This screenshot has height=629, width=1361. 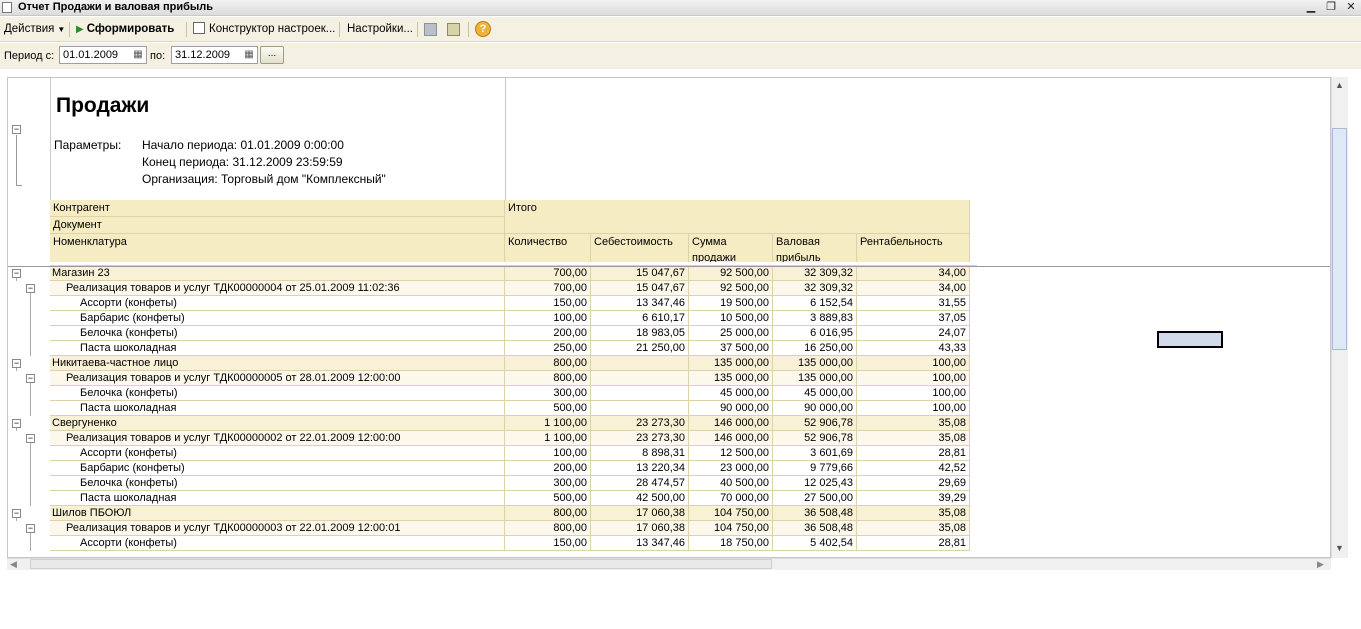 What do you see at coordinates (640, 498) in the screenshot?
I see `row-cost: 42 500,00` at bounding box center [640, 498].